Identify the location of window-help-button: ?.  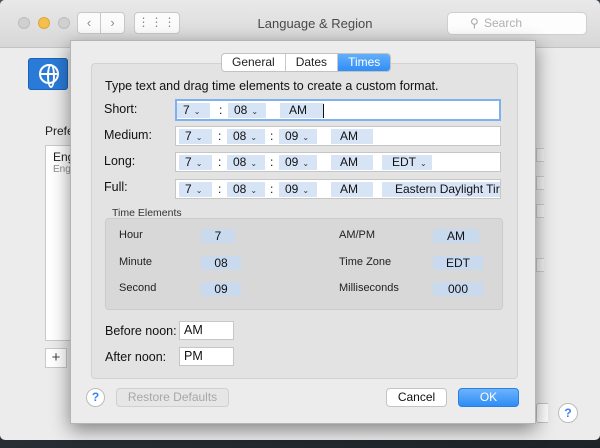
(568, 413).